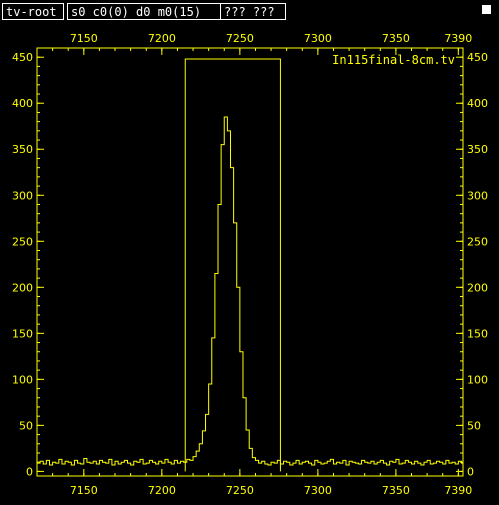 The height and width of the screenshot is (505, 499). I want to click on y-tick-label-right: 250, so click(477, 241).